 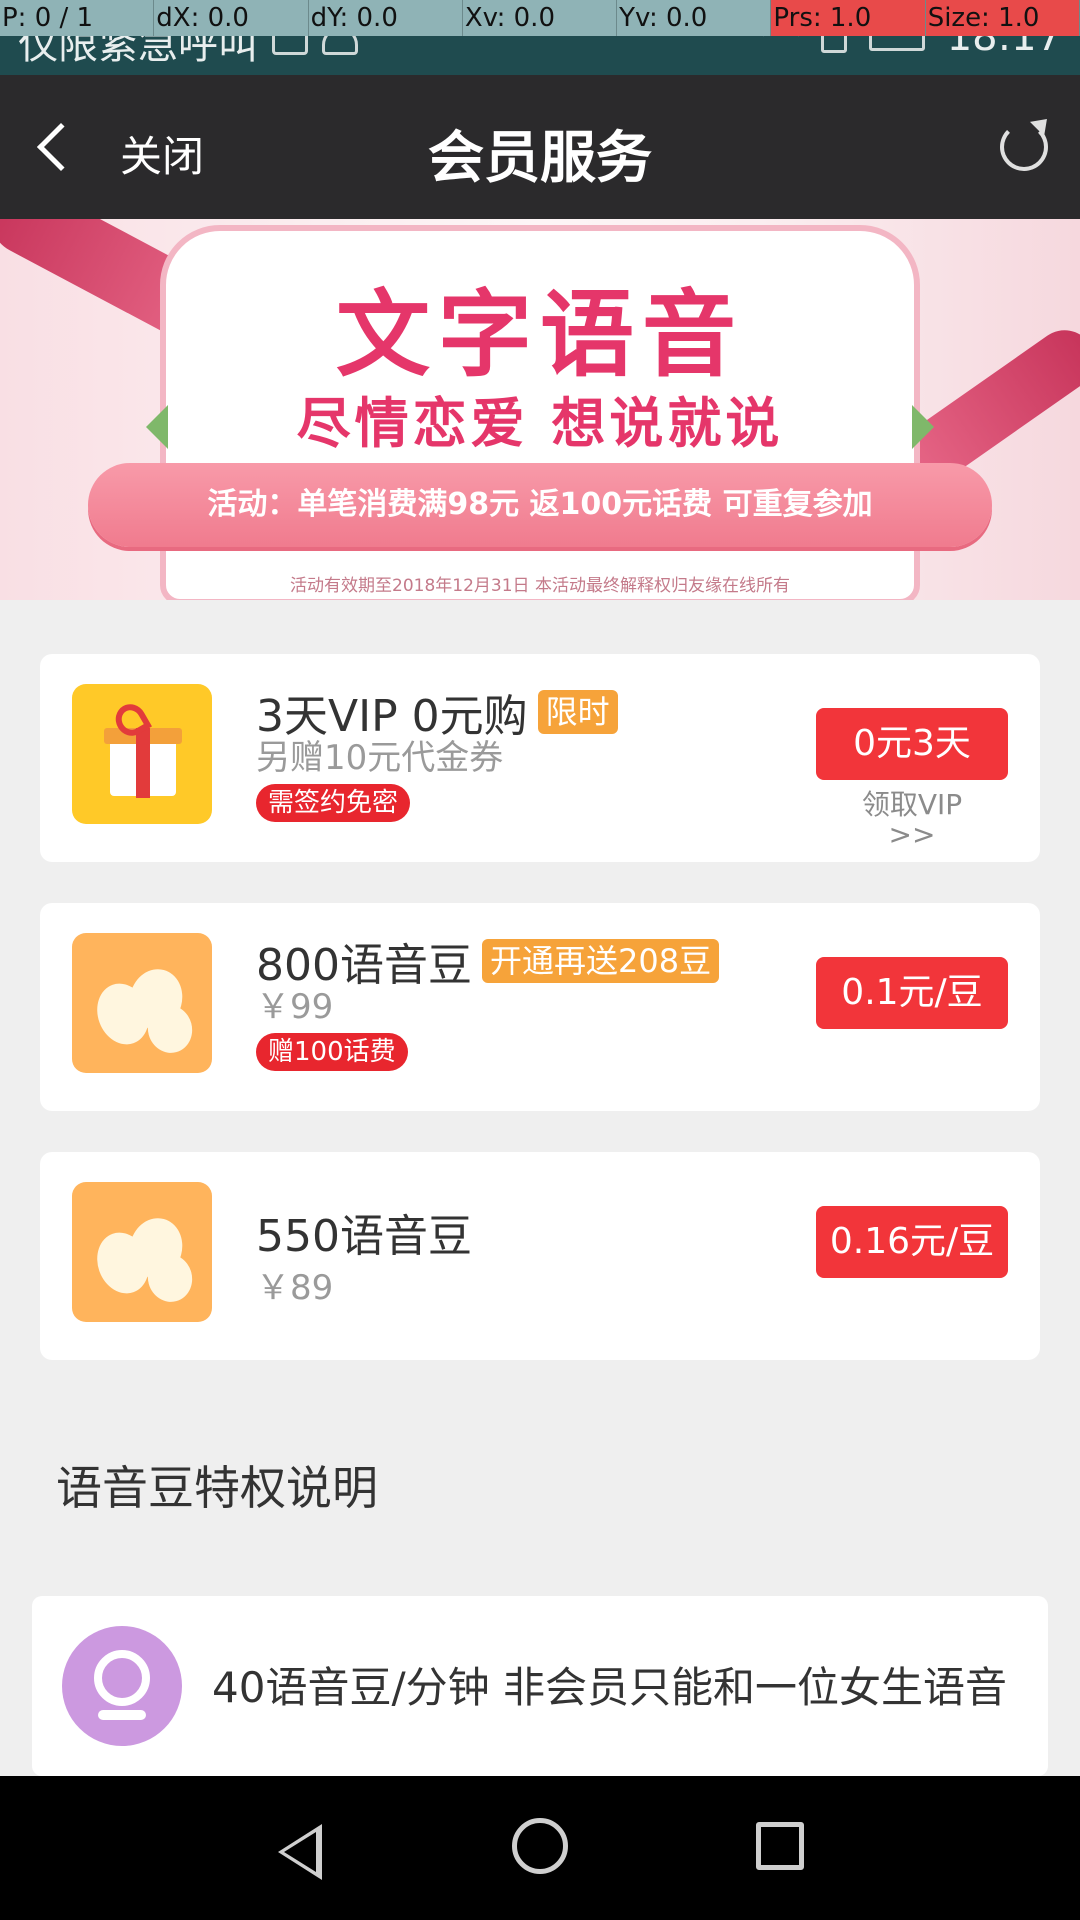 I want to click on debug-prs: Prs: 1.0, so click(x=848, y=18).